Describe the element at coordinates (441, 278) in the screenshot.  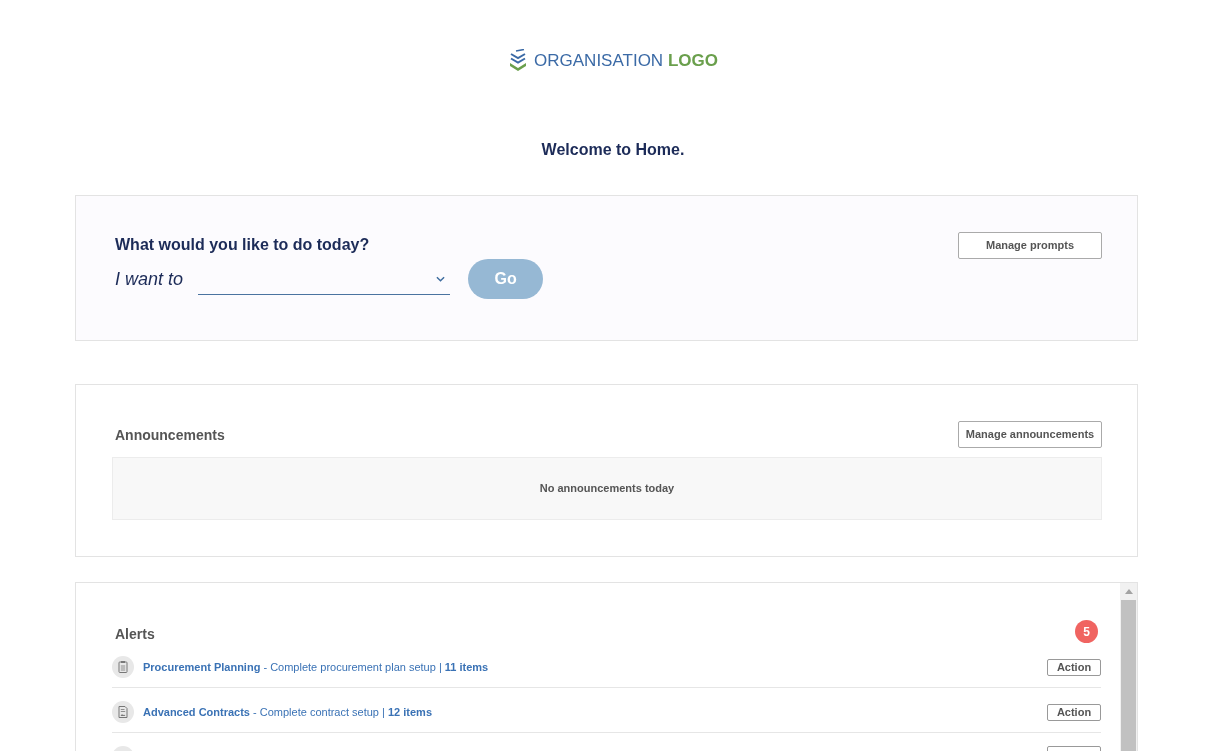
I see `chevron-down-icon` at that location.